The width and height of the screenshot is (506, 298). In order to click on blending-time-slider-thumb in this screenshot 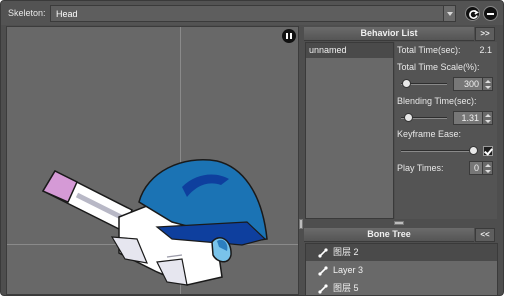, I will do `click(408, 117)`.